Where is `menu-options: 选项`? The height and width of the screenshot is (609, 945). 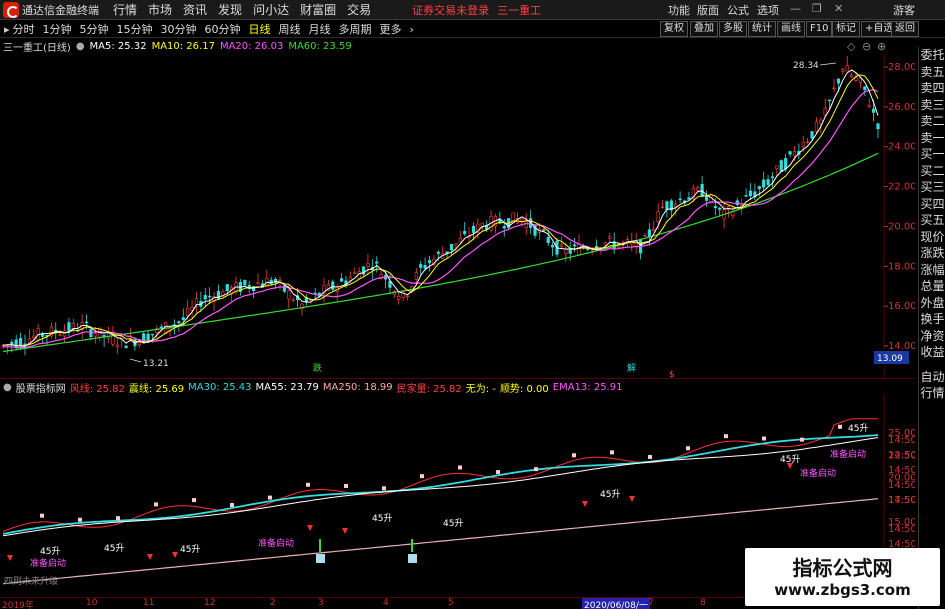
menu-options: 选项 is located at coordinates (768, 10).